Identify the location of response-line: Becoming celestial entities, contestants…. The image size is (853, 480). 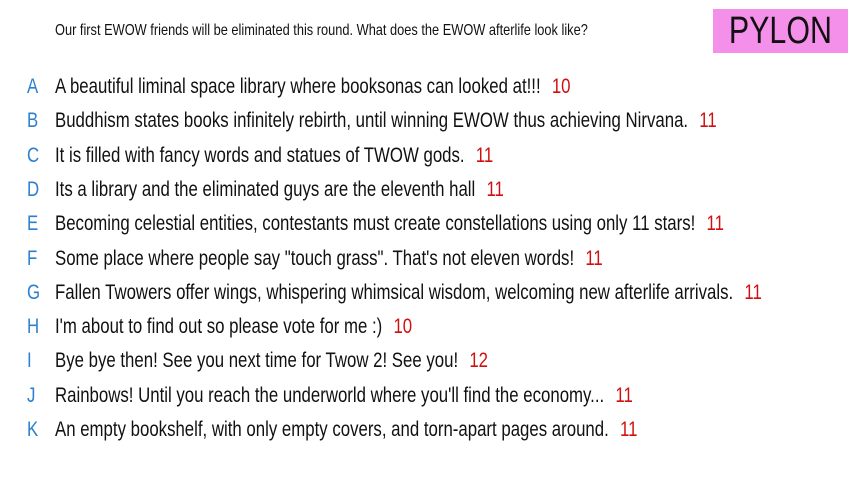
(389, 224).